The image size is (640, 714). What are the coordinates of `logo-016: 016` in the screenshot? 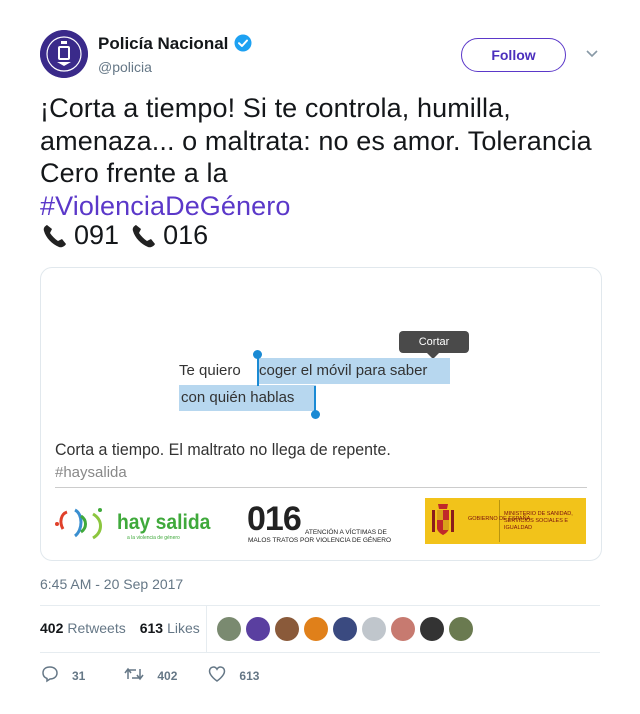 It's located at (274, 519).